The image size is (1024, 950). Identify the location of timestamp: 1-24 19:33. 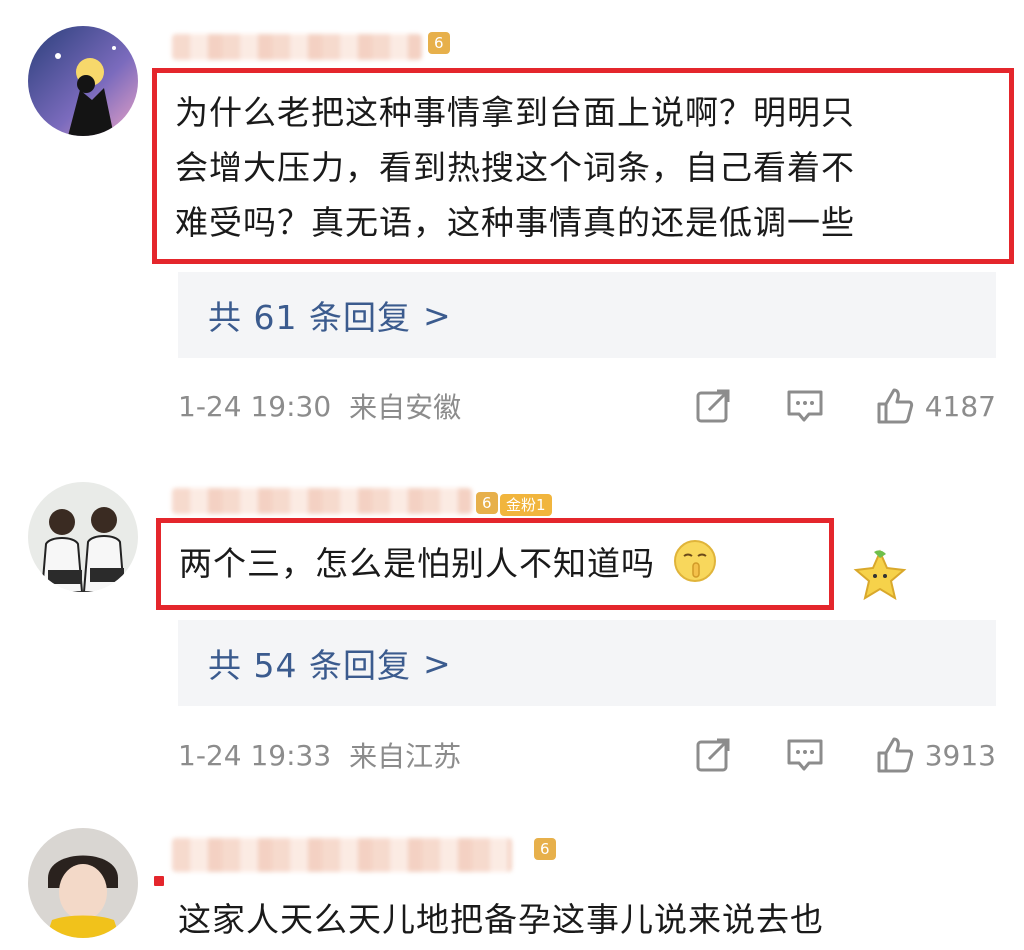
(255, 755).